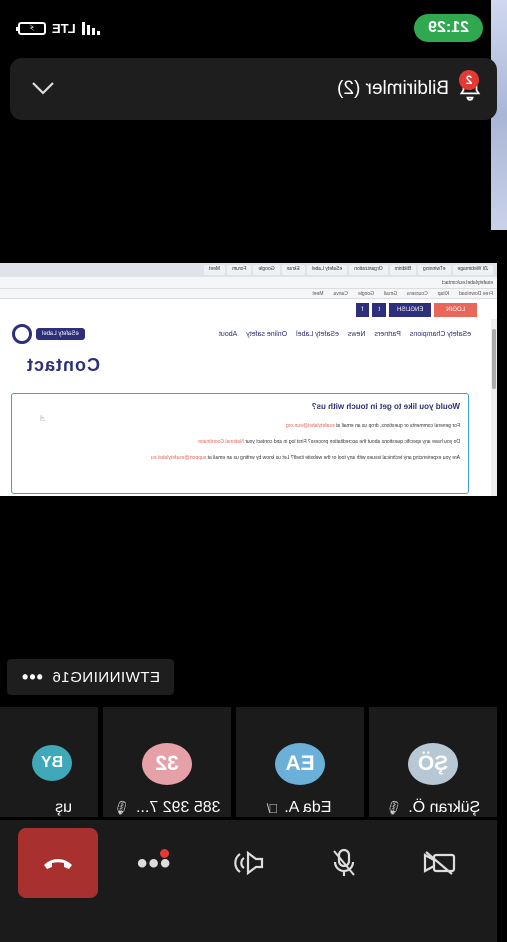  What do you see at coordinates (393, 88) in the screenshot?
I see `notification-title: Bildirimler (2)` at bounding box center [393, 88].